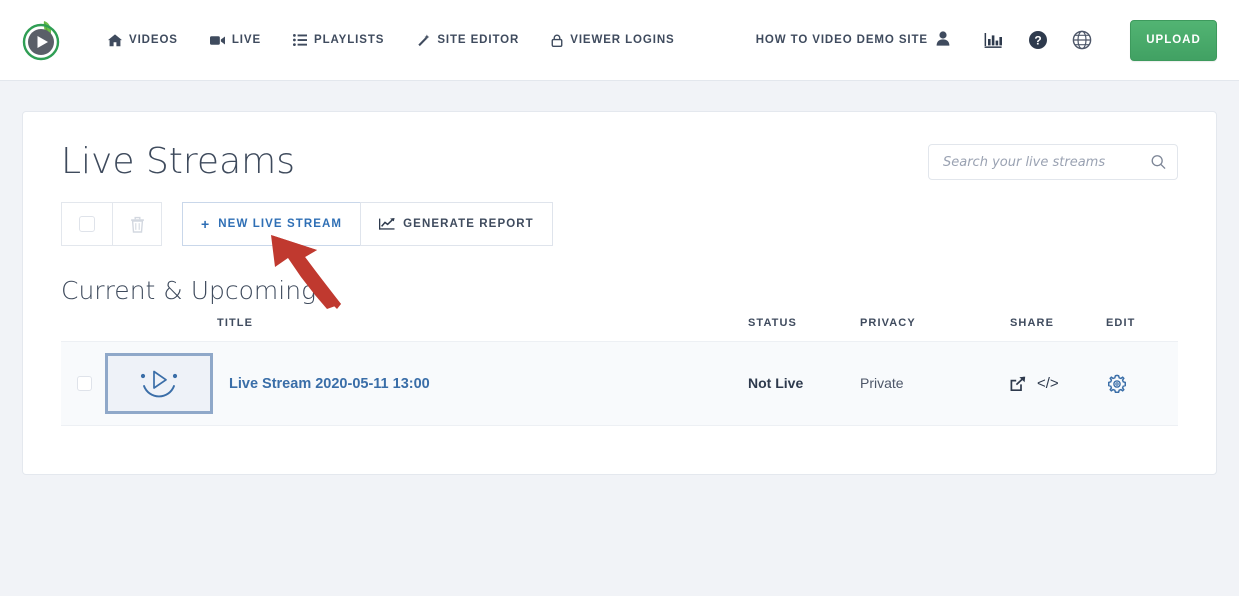 The height and width of the screenshot is (596, 1239). I want to click on search-icon, so click(1158, 162).